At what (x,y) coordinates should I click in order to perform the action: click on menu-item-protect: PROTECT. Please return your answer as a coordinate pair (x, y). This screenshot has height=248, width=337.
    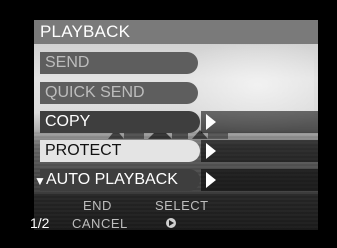
    Looking at the image, I should click on (120, 151).